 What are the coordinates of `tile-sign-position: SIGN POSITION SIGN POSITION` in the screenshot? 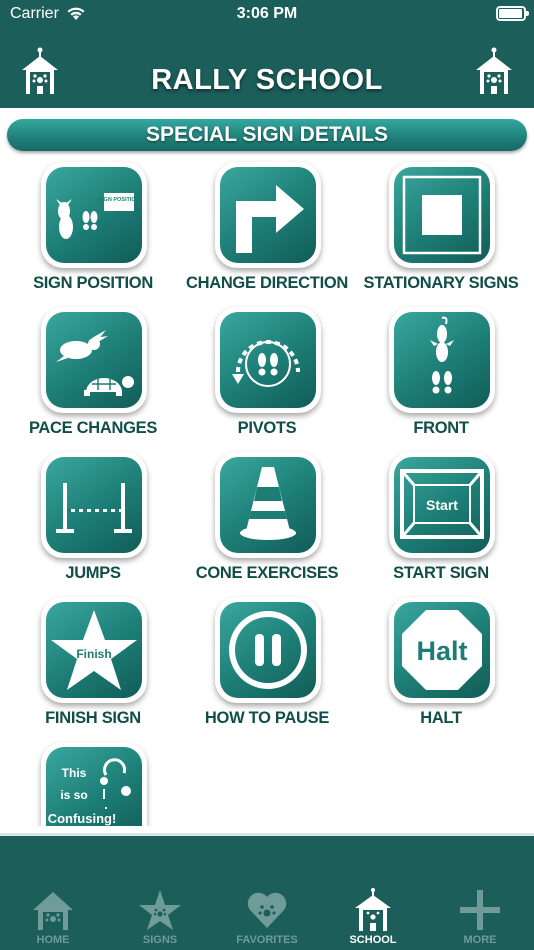 It's located at (93, 230).